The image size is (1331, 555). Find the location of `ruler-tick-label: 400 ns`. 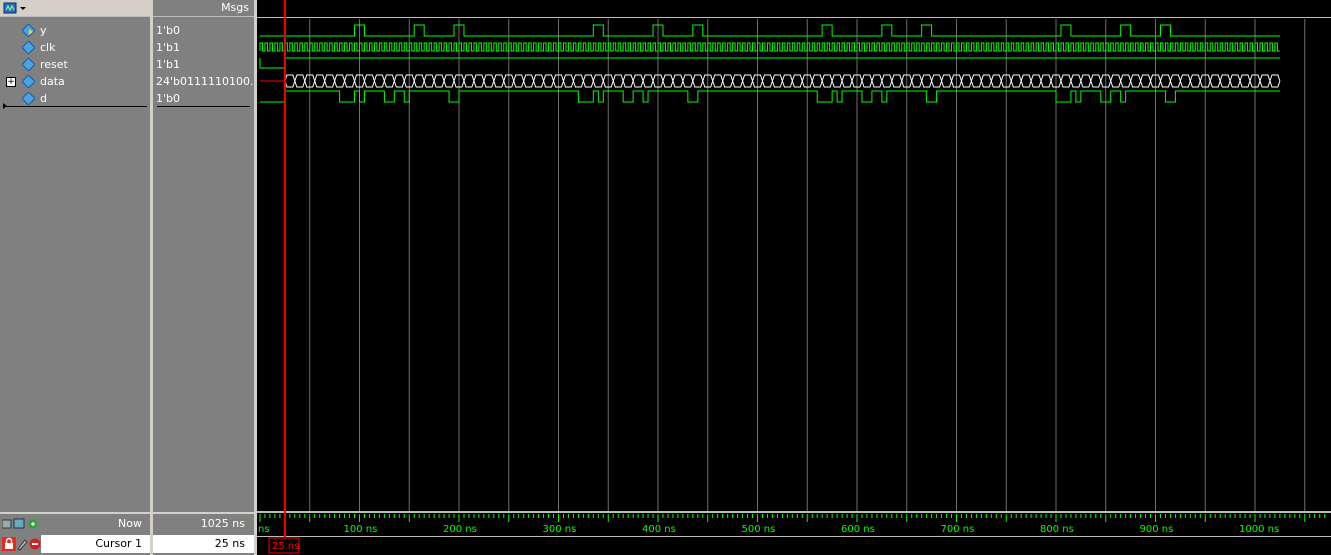

ruler-tick-label: 400 ns is located at coordinates (659, 529).